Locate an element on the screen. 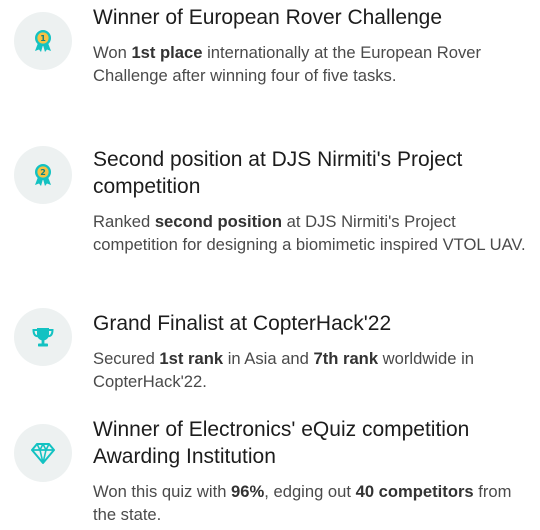  trophy-icon is located at coordinates (43, 337).